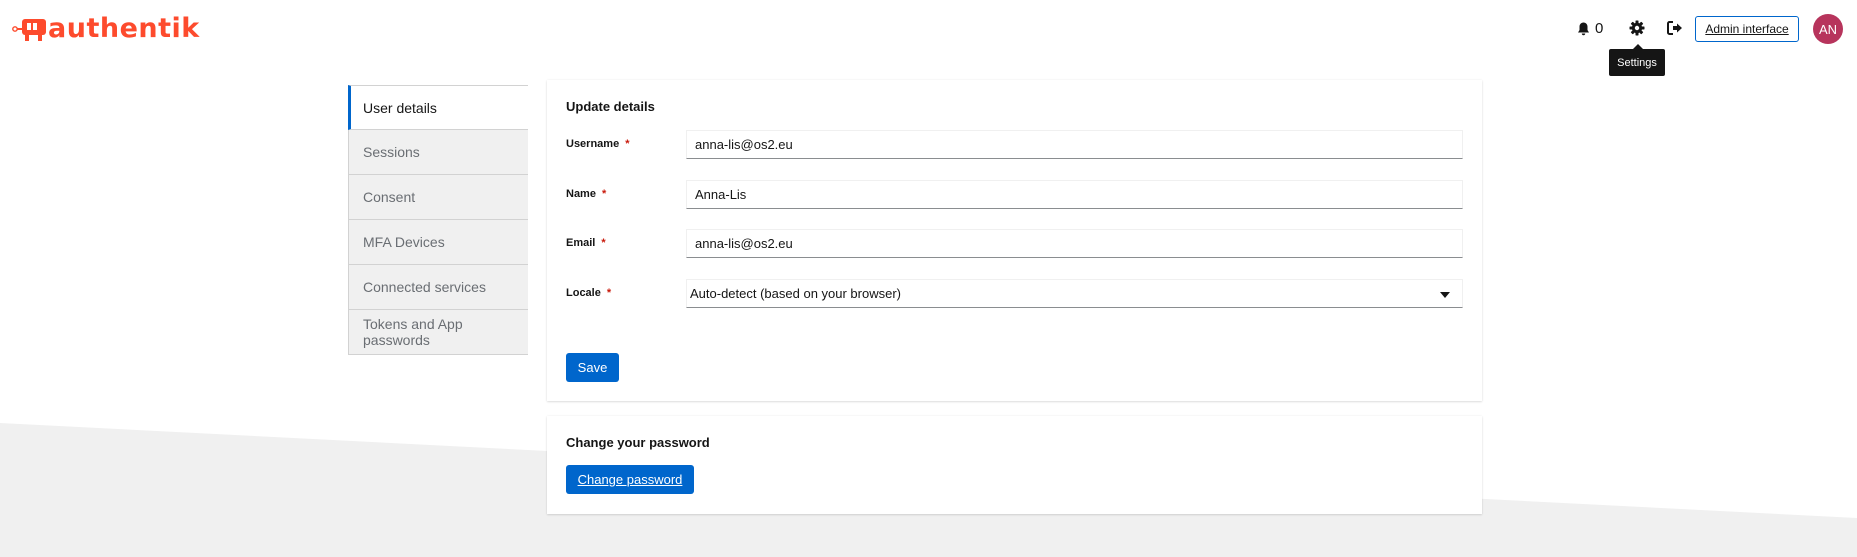  I want to click on gear-icon, so click(1637, 28).